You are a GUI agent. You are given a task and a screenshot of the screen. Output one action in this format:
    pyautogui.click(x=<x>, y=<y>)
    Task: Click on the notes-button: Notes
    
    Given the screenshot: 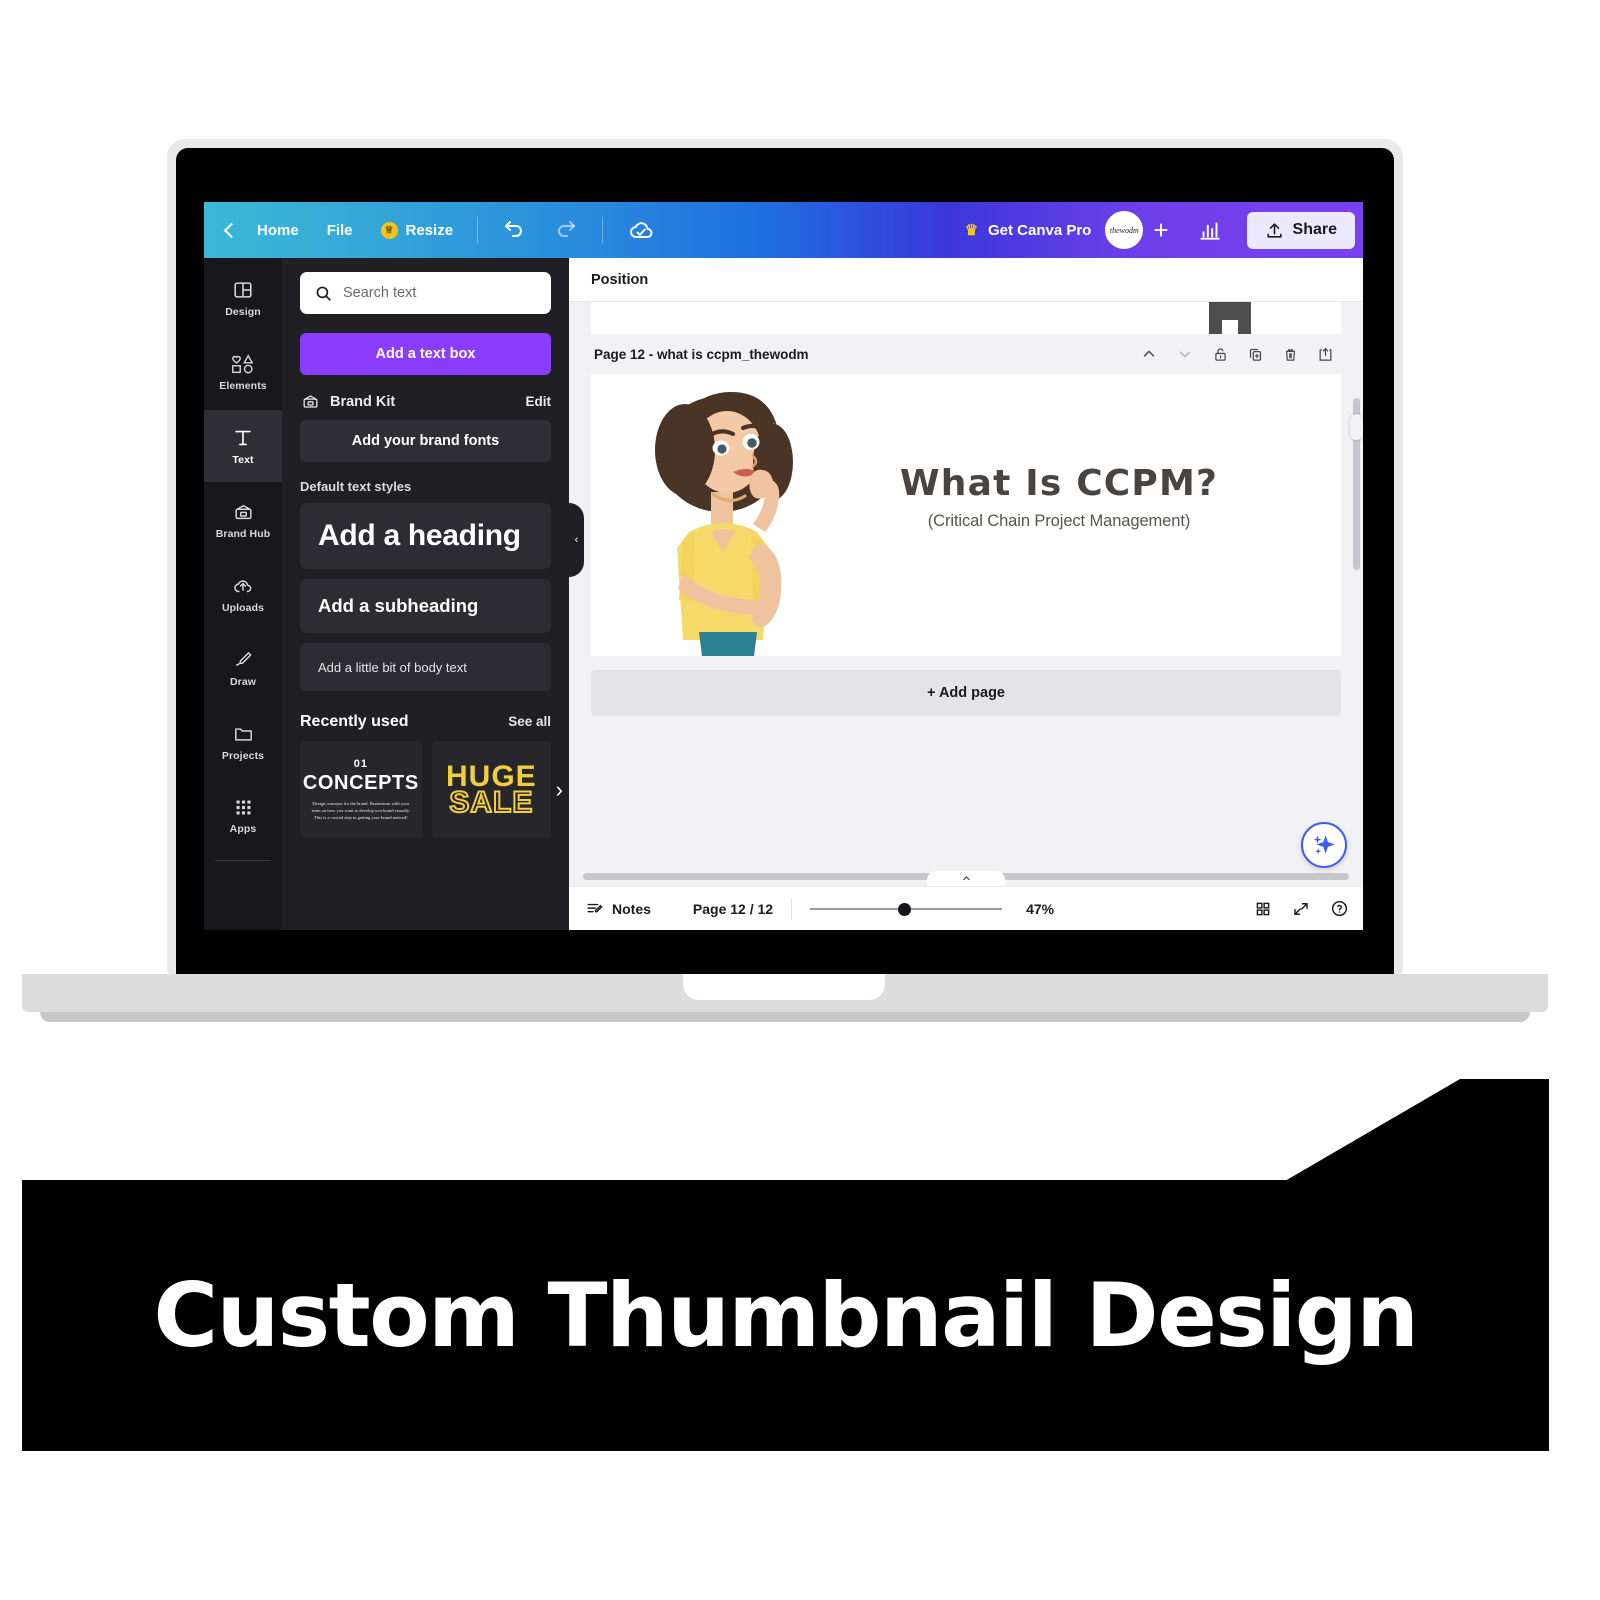 What is the action you would take?
    pyautogui.click(x=618, y=908)
    